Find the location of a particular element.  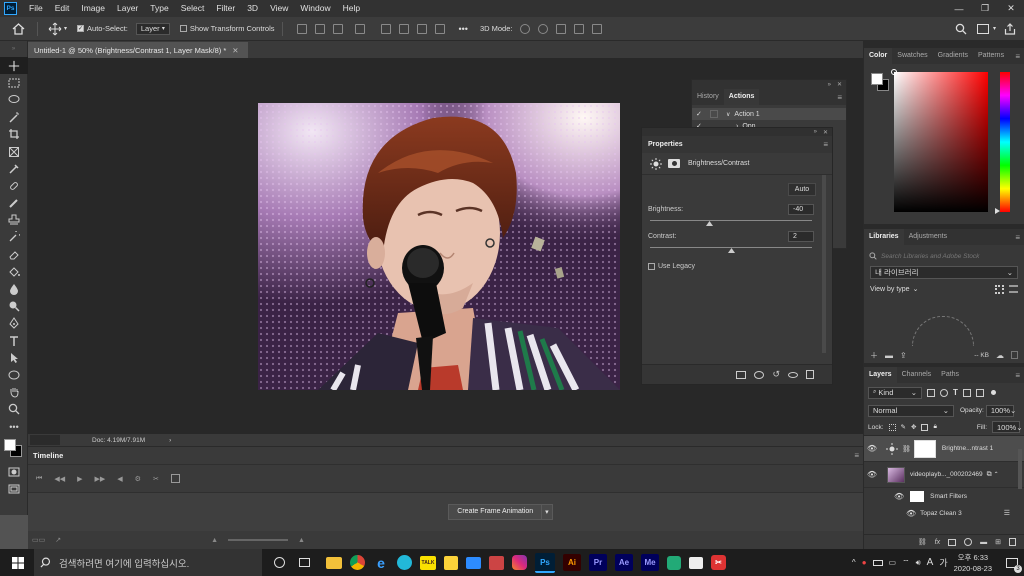

history-brush-tool-icon is located at coordinates (14, 237).